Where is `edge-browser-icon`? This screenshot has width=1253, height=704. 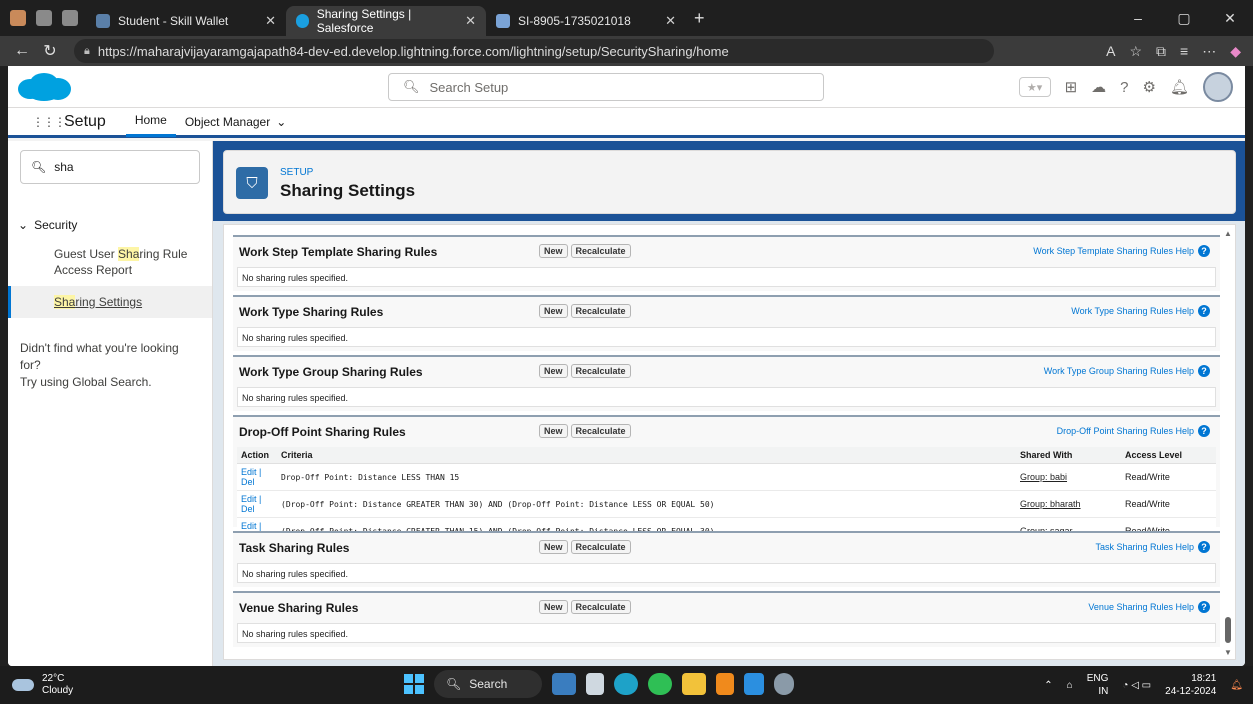
edge-browser-icon is located at coordinates (626, 684).